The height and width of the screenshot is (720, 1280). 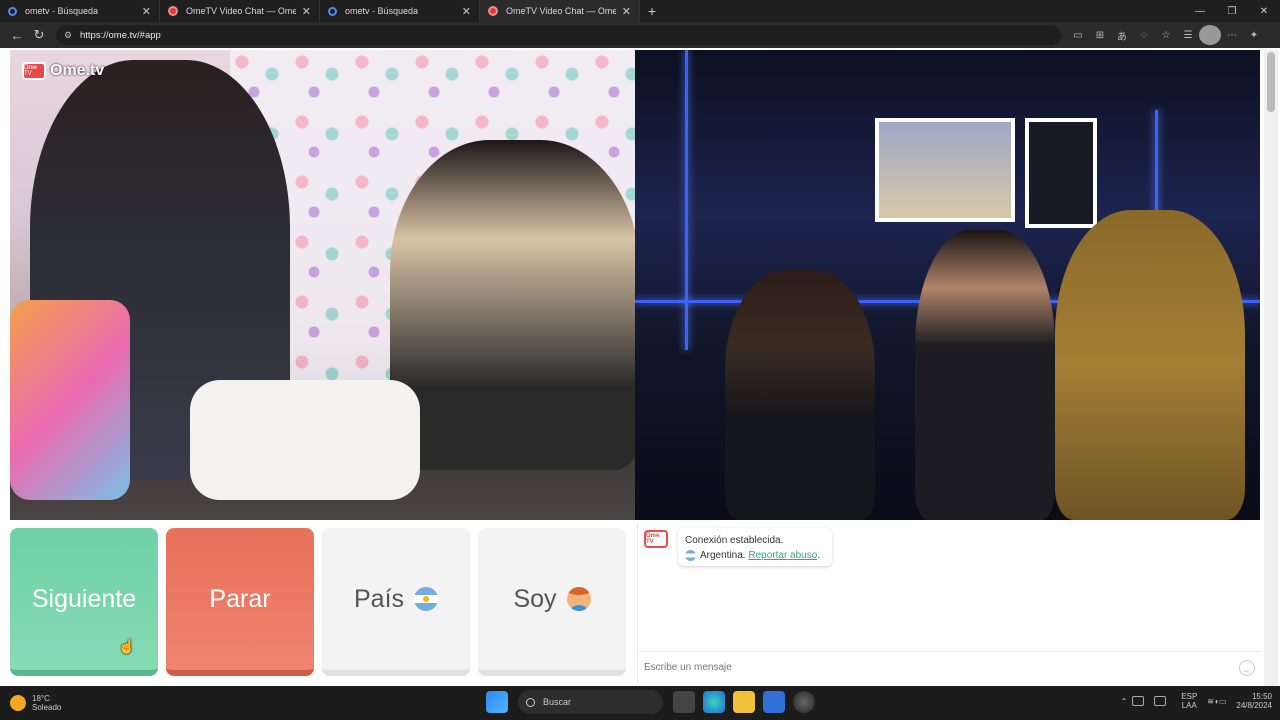 What do you see at coordinates (69, 35) in the screenshot?
I see `site-info-icon: ⚙` at bounding box center [69, 35].